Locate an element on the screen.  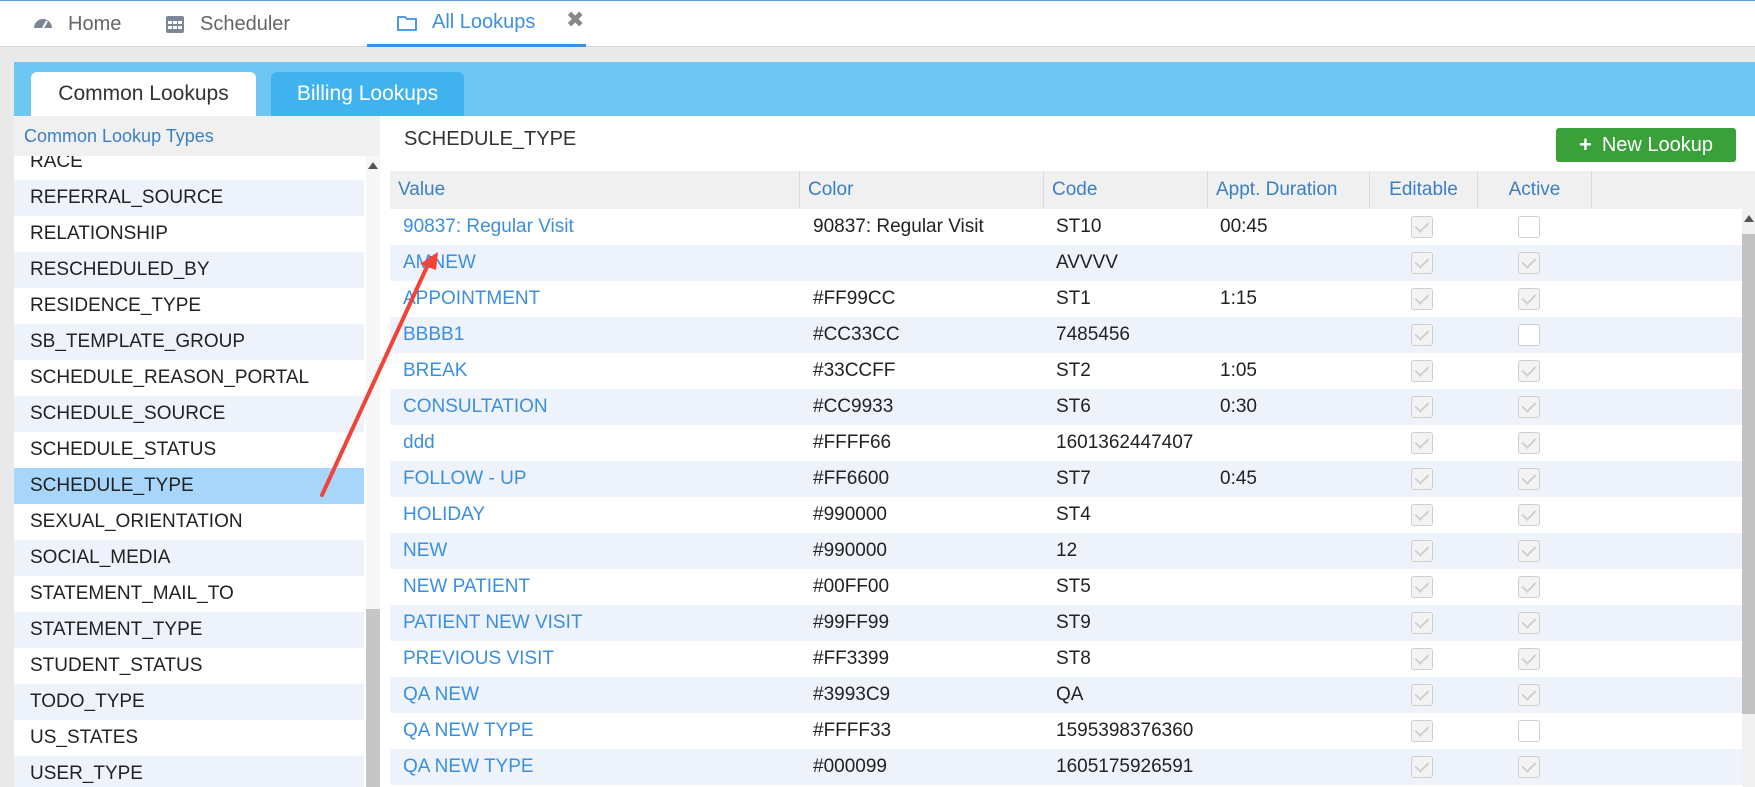
lookup-type-item: STUDENT_STATUS is located at coordinates (189, 666).